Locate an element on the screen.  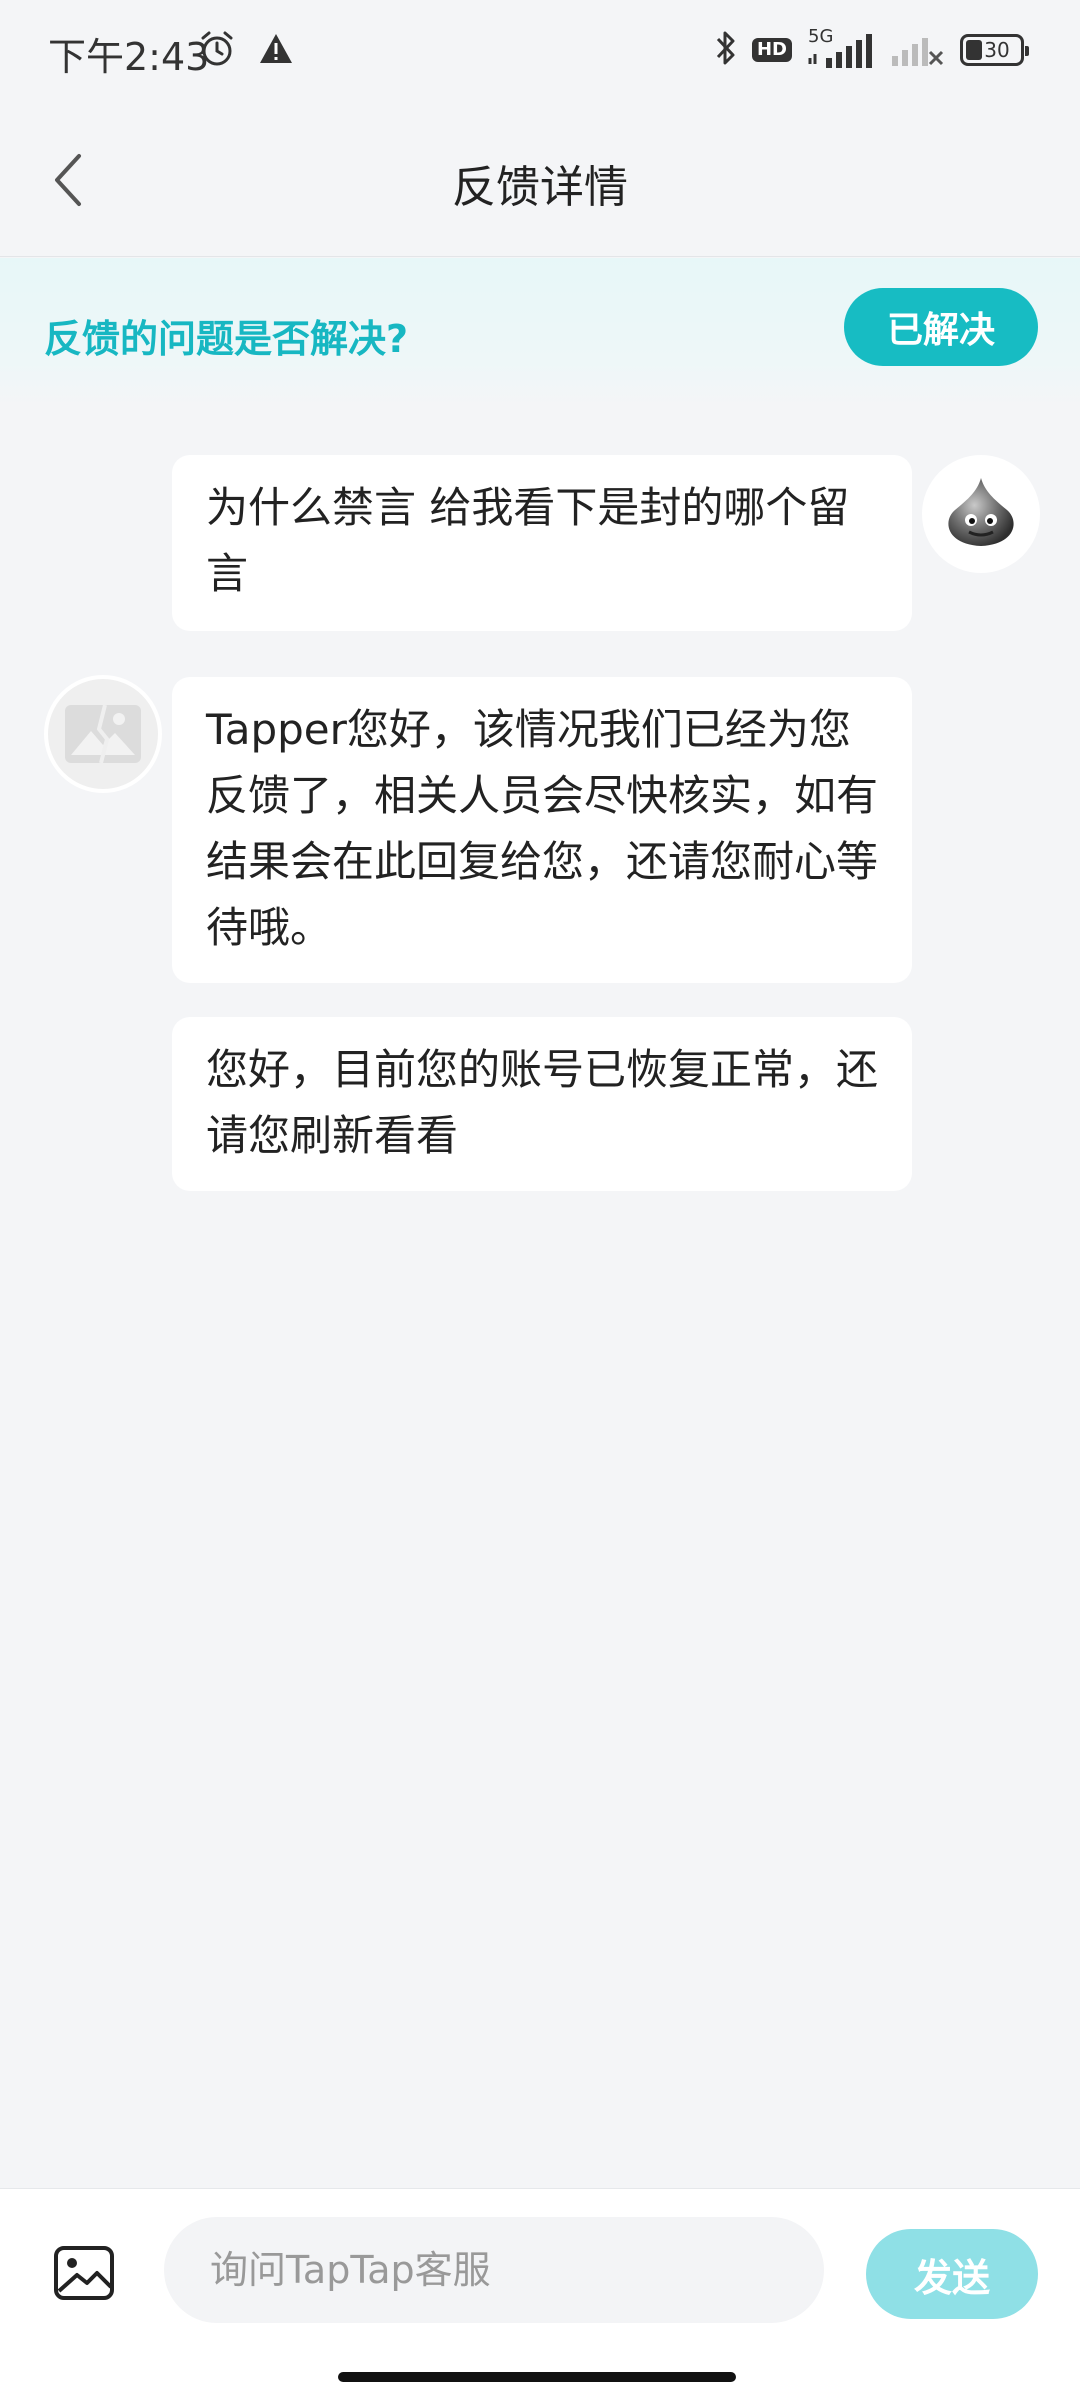
signal-5g-icon: 5G is located at coordinates (841, 48).